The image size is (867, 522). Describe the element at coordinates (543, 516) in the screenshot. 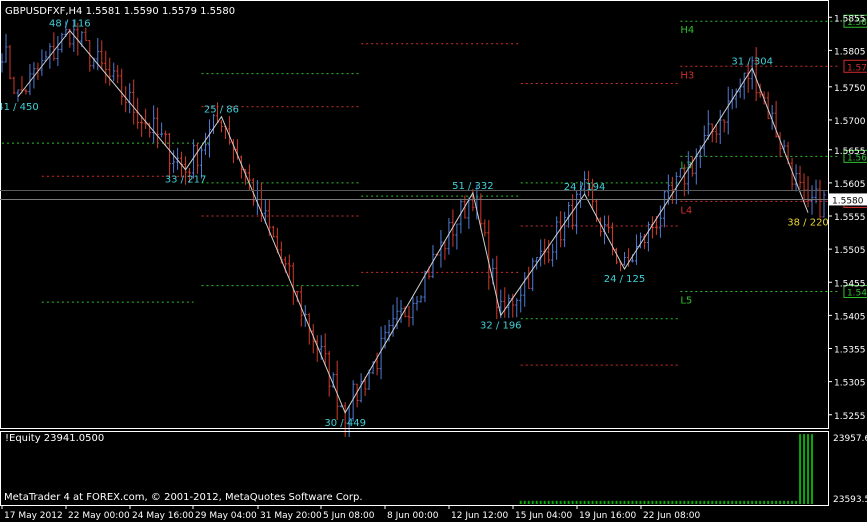

I see `x-tick-label: 15 Jun 04:00` at that location.